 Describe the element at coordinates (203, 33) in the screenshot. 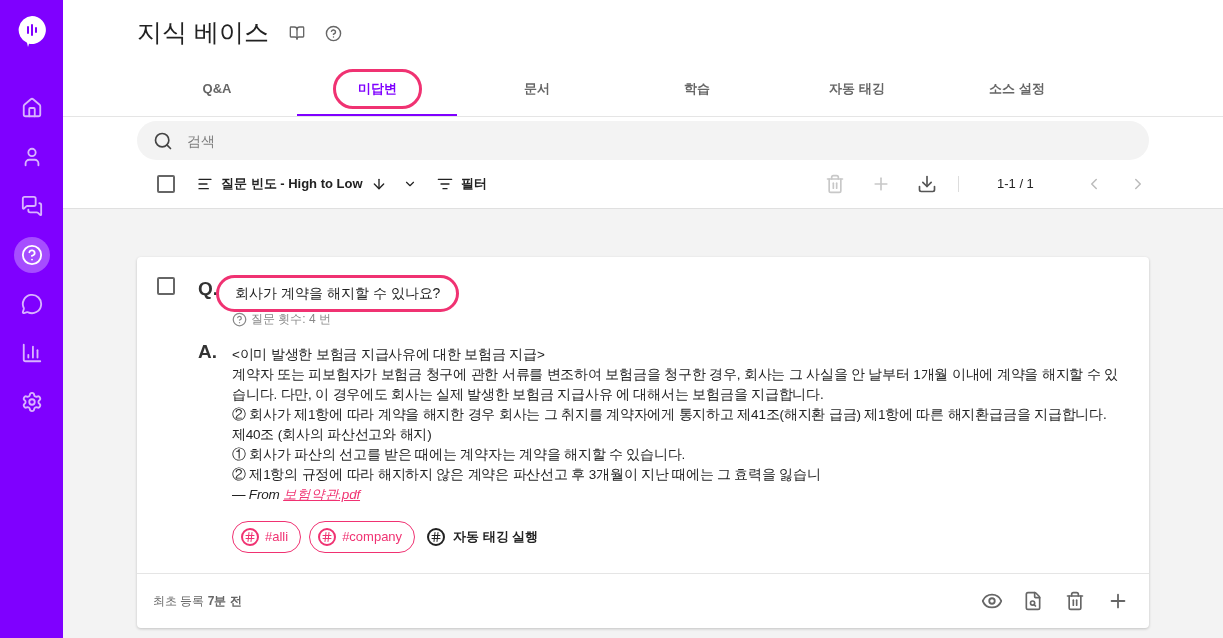

I see `page-title: 지식 베이스` at that location.